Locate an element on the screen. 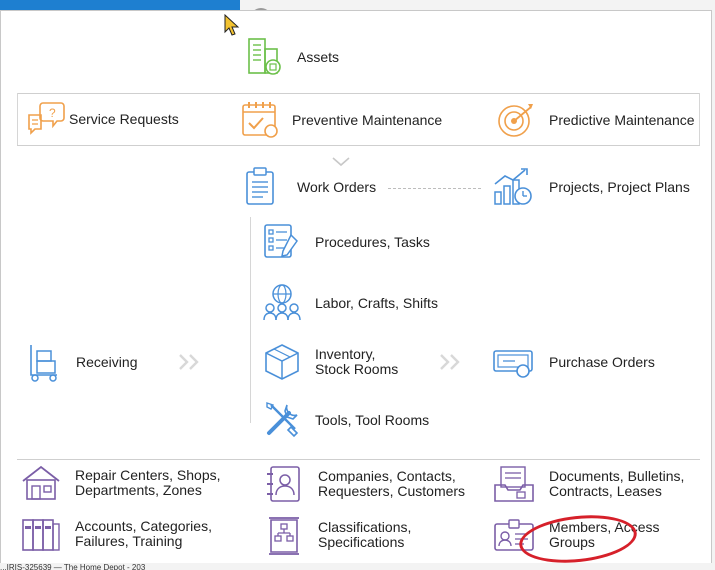 The height and width of the screenshot is (570, 715). purchase-ticket-icon is located at coordinates (513, 364).